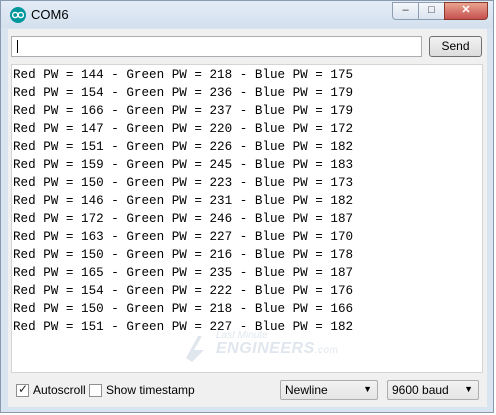  What do you see at coordinates (216, 46) in the screenshot?
I see `serial-input-field` at bounding box center [216, 46].